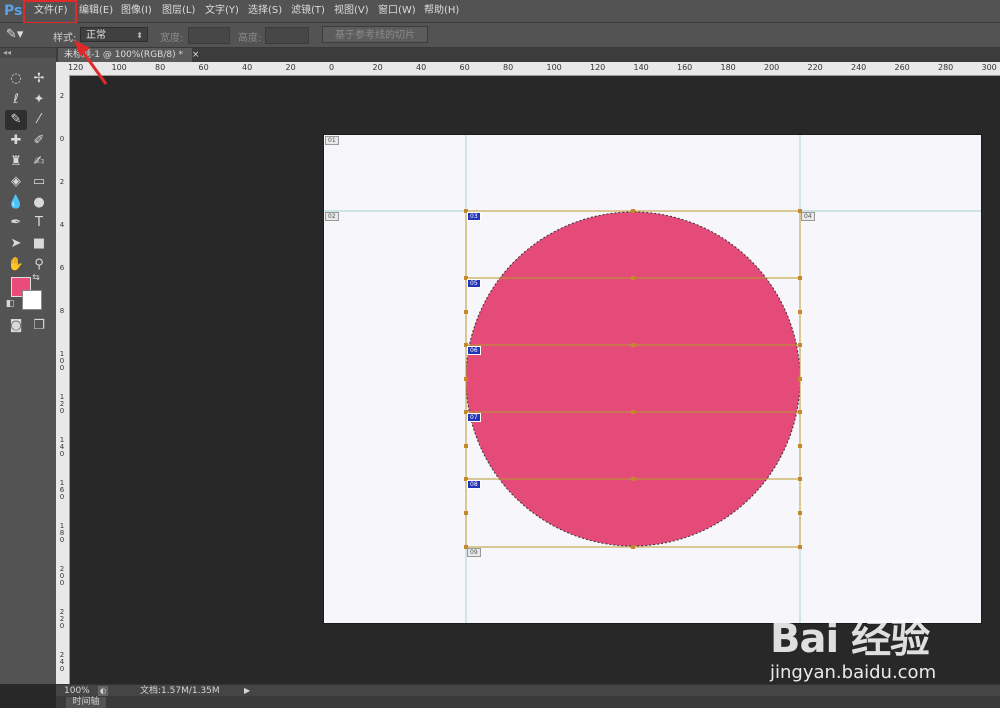  What do you see at coordinates (397, 11) in the screenshot?
I see `menu-window: 窗口(W)` at bounding box center [397, 11].